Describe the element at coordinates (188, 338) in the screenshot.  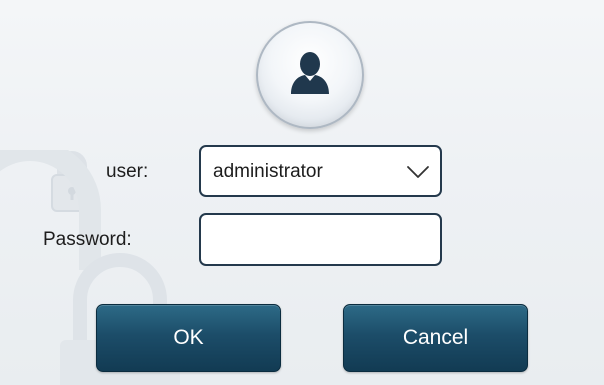
I see `ok-button: OK` at that location.